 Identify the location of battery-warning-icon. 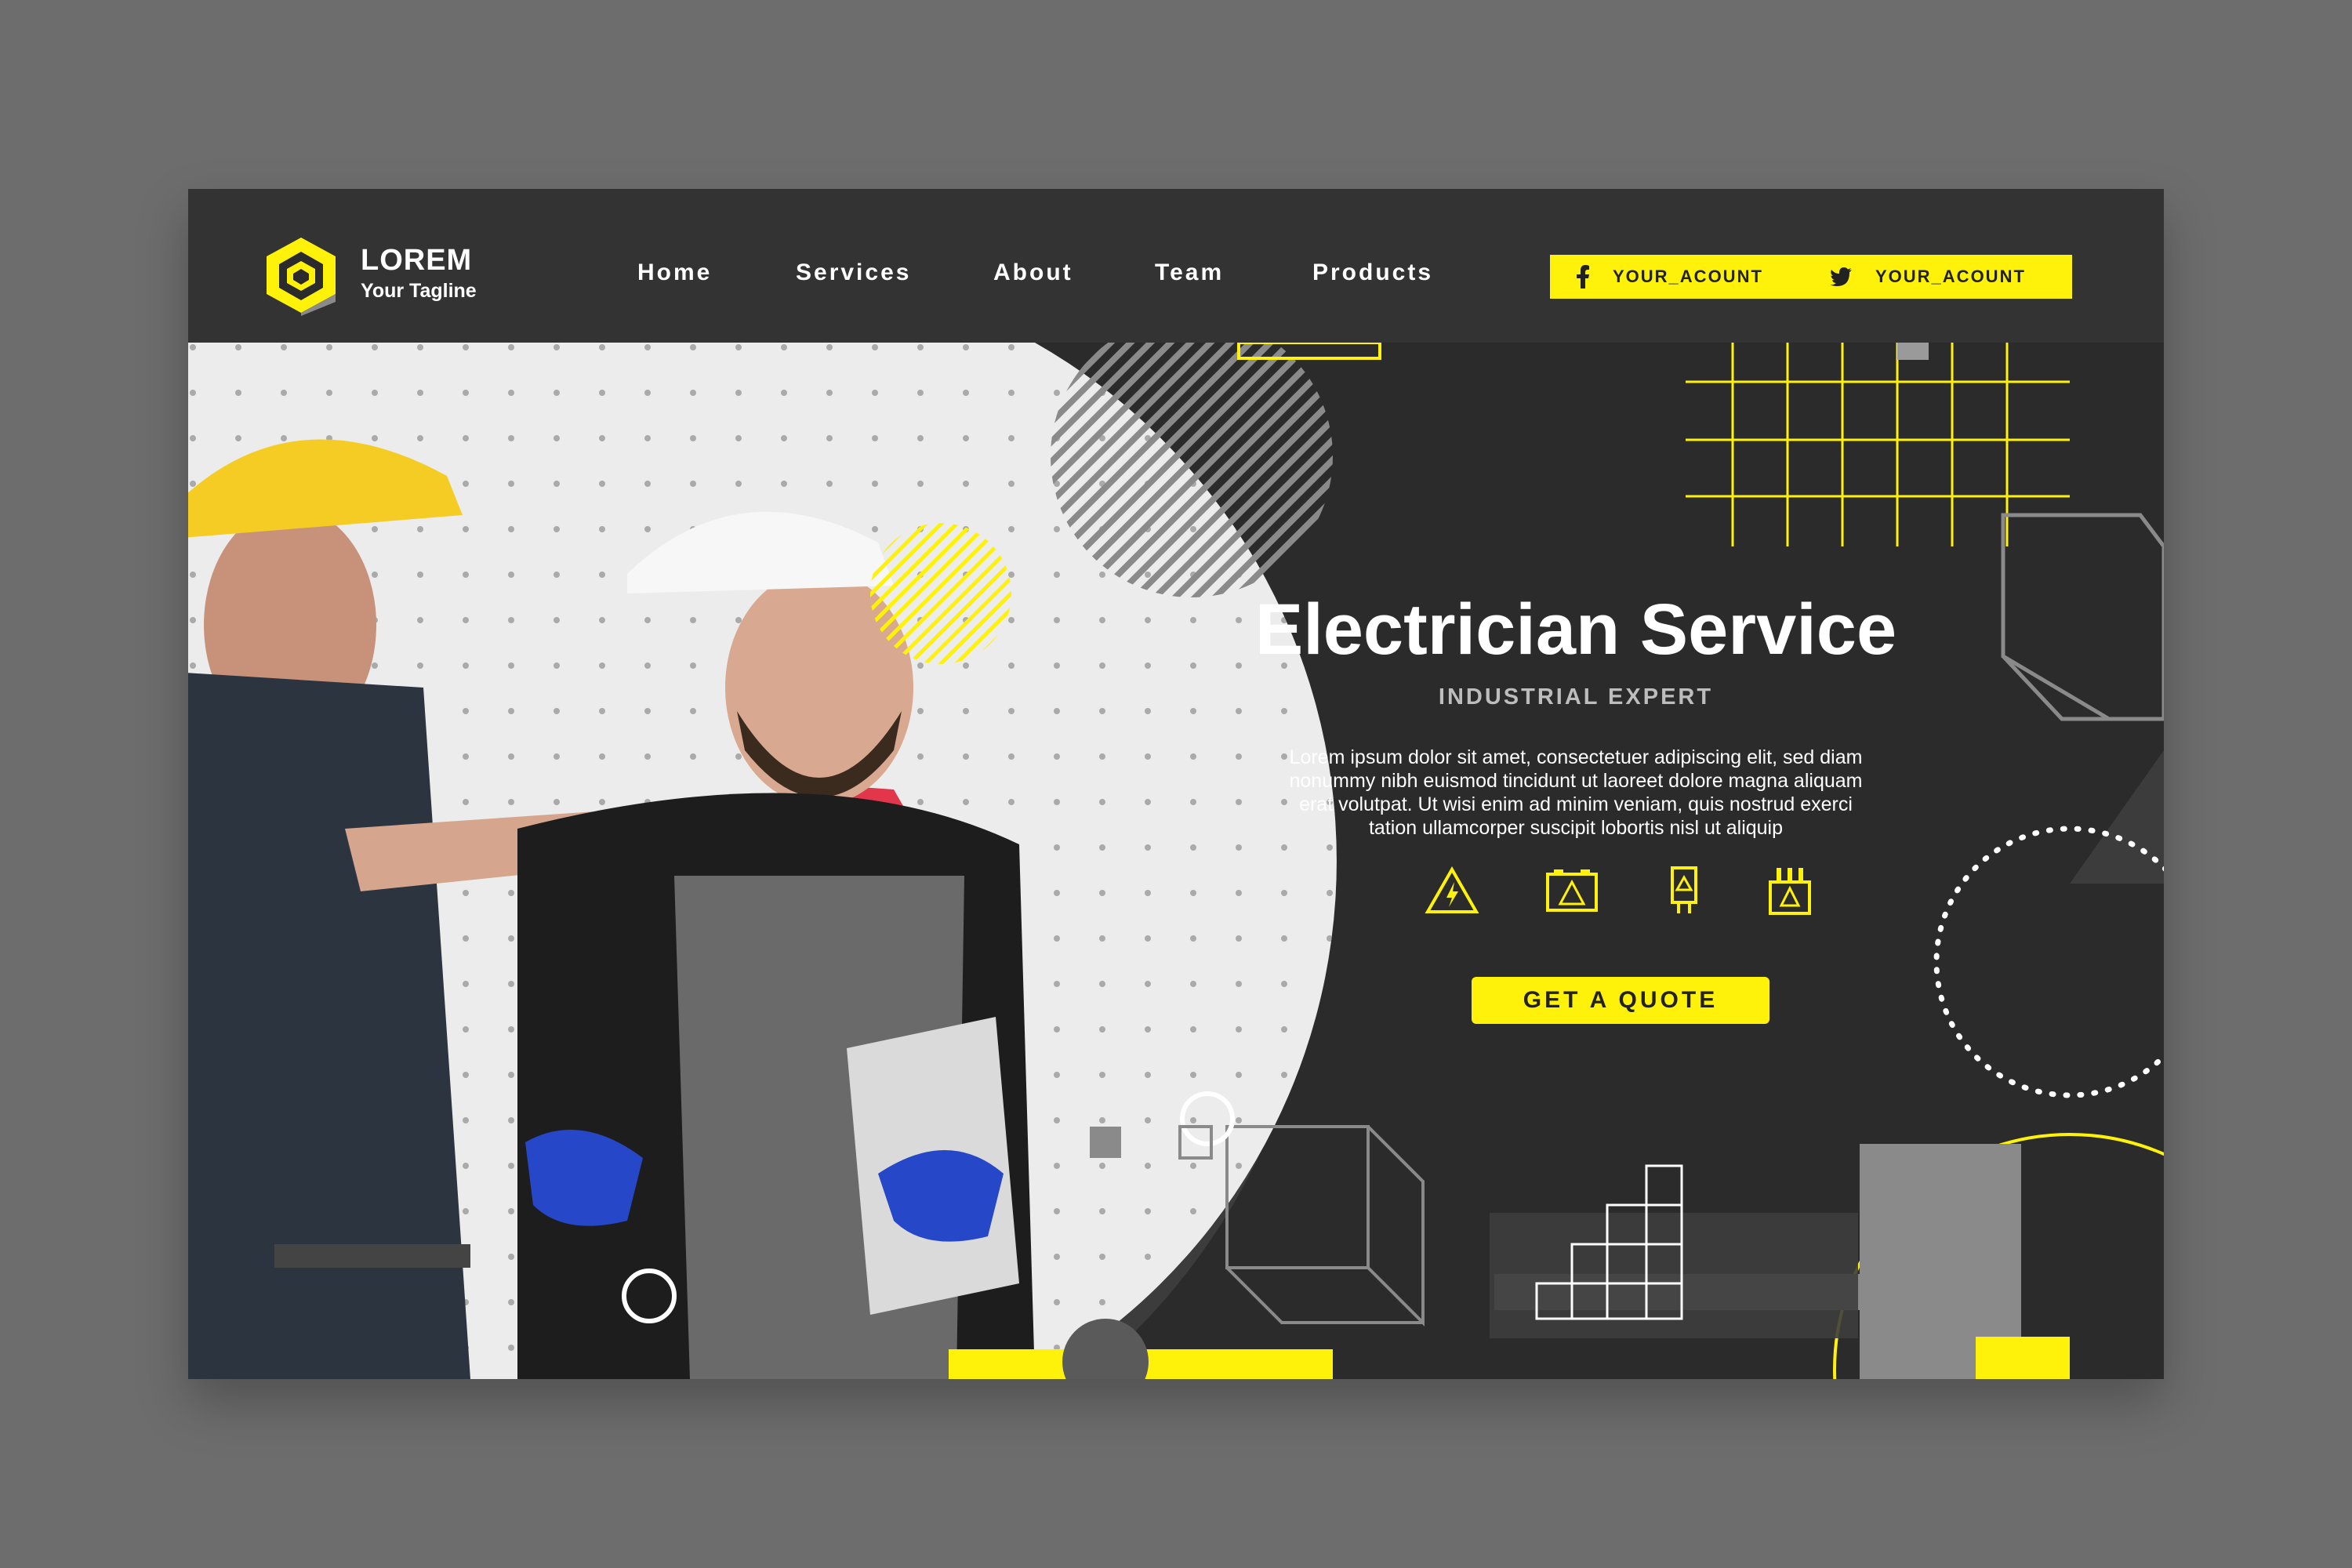
(1572, 890).